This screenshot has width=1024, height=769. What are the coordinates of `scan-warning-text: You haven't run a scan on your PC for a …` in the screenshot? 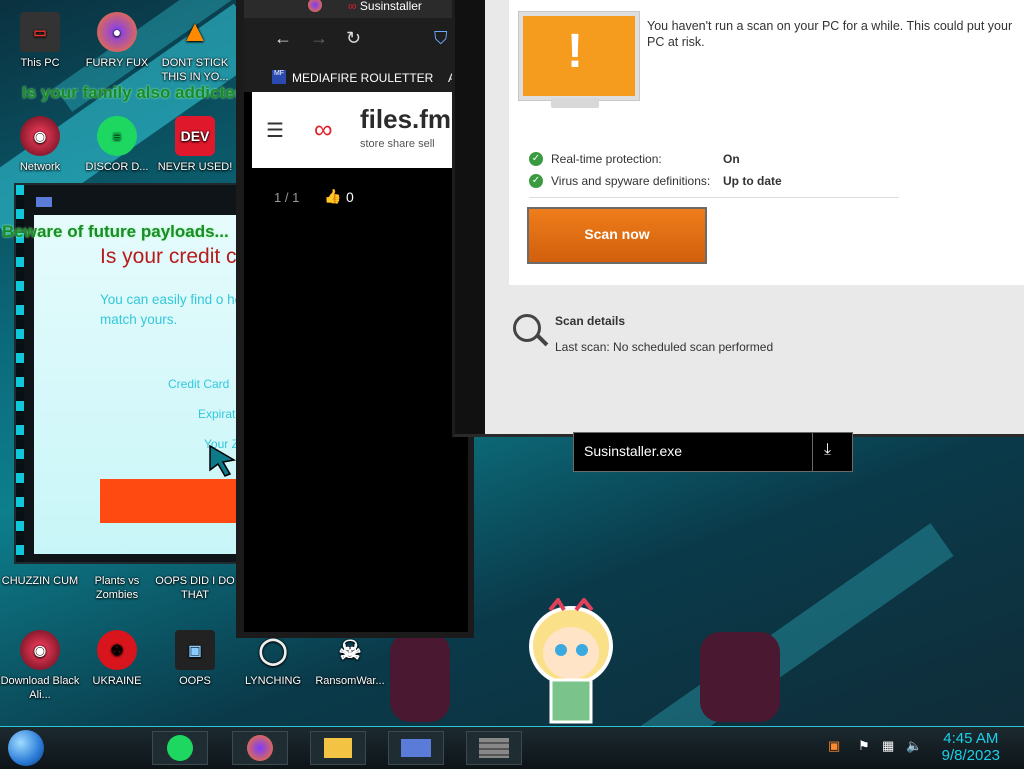 It's located at (830, 34).